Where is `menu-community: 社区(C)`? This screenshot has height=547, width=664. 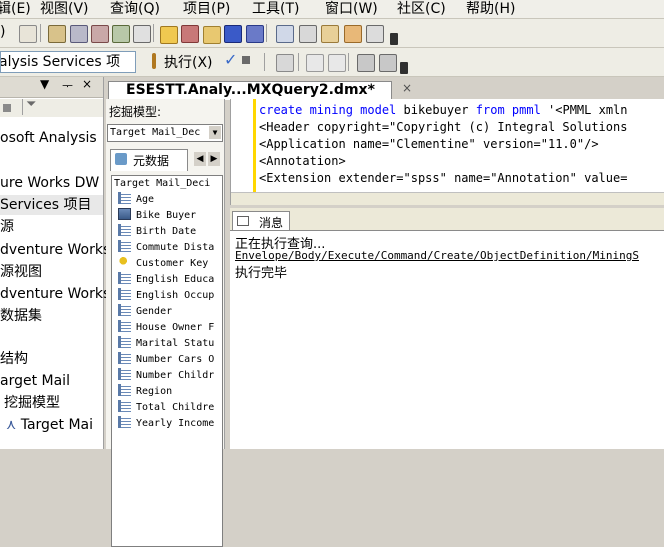 menu-community: 社区(C) is located at coordinates (421, 9).